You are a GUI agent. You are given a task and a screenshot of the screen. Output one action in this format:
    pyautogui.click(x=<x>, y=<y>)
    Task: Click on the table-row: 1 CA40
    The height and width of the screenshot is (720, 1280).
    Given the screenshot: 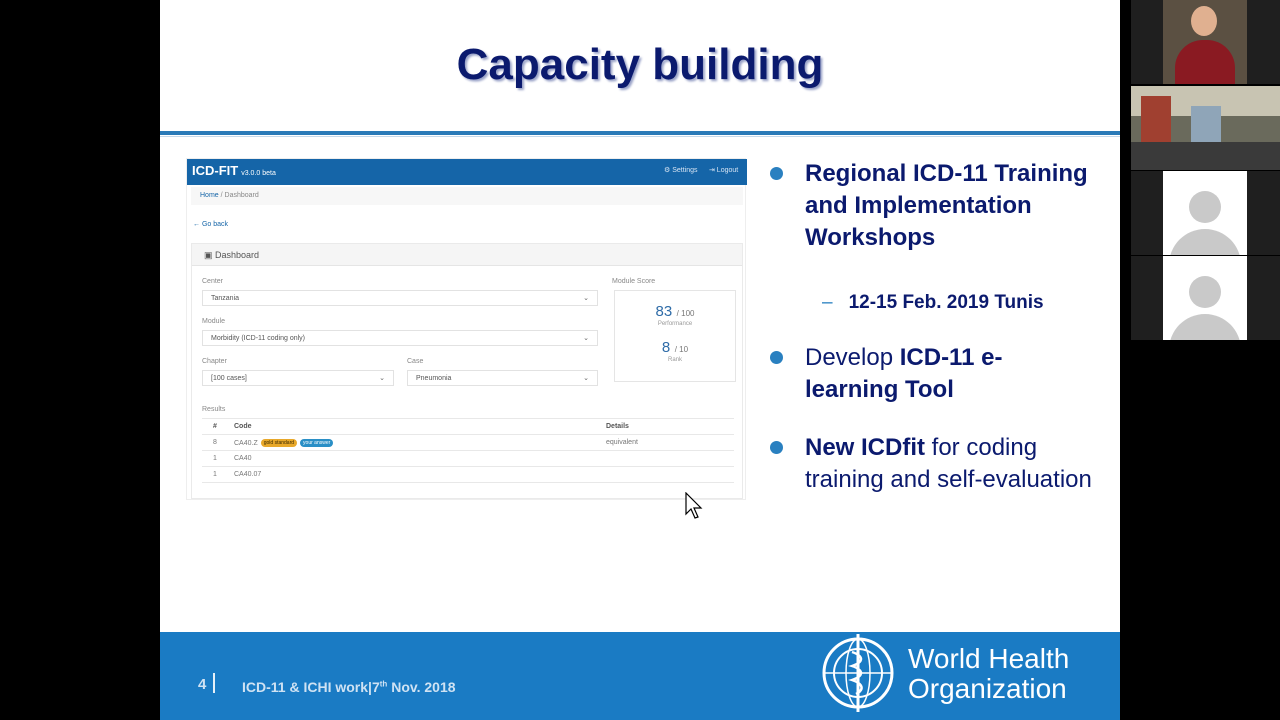 What is the action you would take?
    pyautogui.click(x=468, y=458)
    